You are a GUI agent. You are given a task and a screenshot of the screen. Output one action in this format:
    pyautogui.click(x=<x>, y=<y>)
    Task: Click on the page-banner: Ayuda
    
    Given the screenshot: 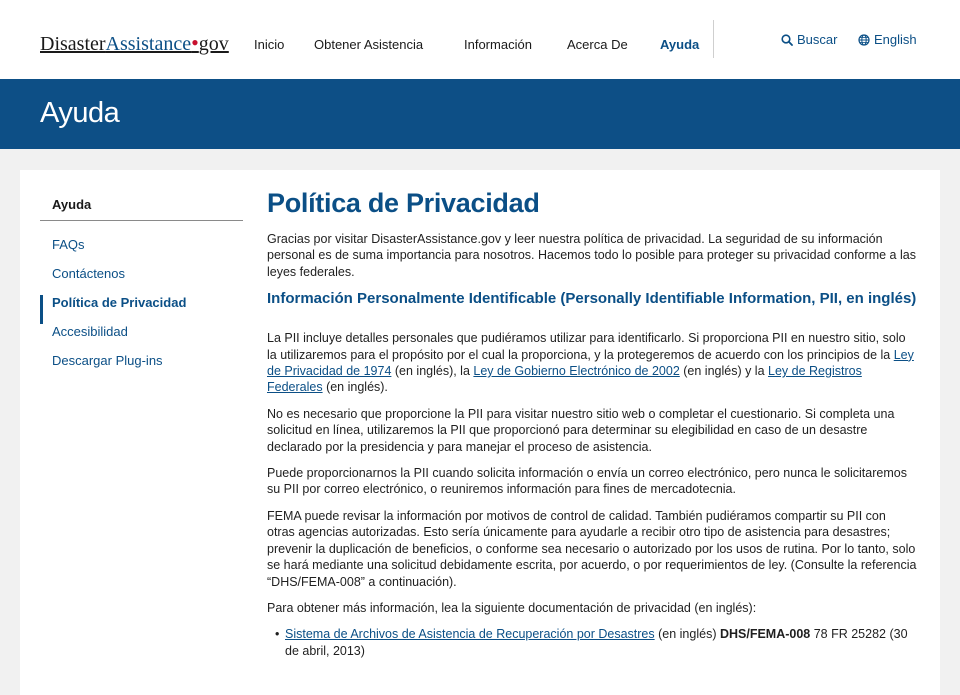 What is the action you would take?
    pyautogui.click(x=480, y=114)
    